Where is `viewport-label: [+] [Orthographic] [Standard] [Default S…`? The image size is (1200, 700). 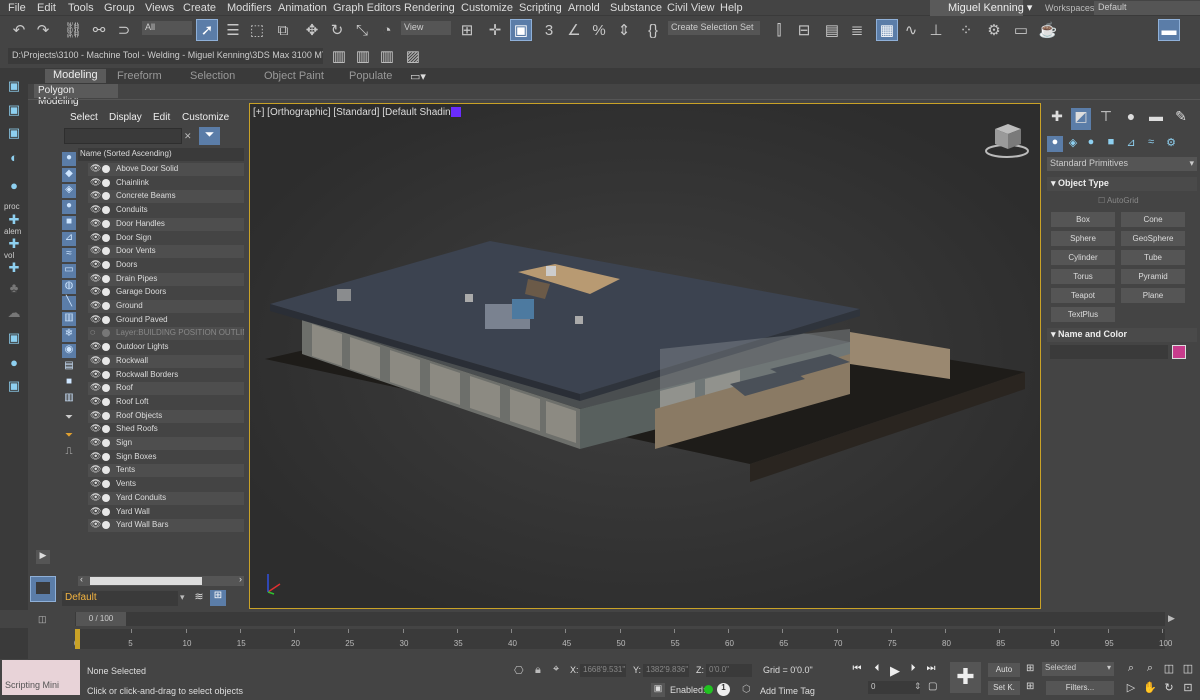
viewport-label: [+] [Orthographic] [Standard] [Default S… is located at coordinates (356, 112).